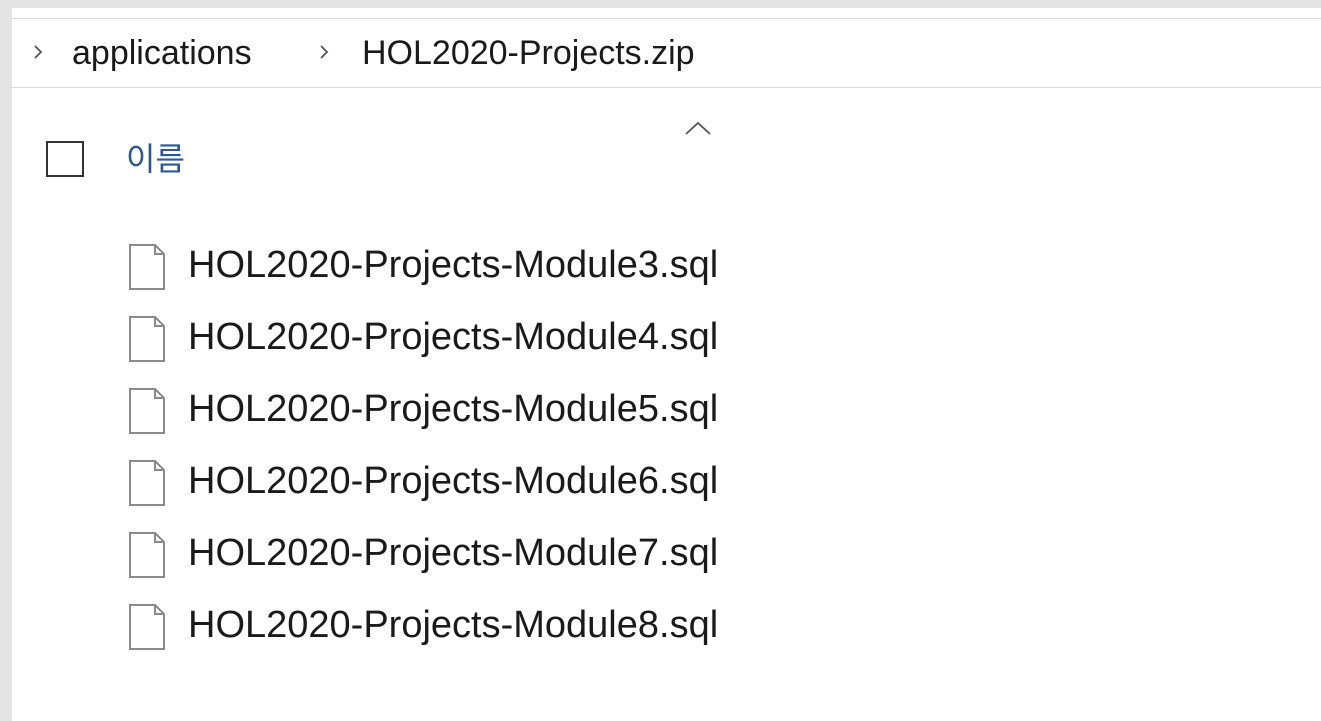  Describe the element at coordinates (453, 337) in the screenshot. I see `file-name: HOL2020-Projects-Module4.sql` at that location.